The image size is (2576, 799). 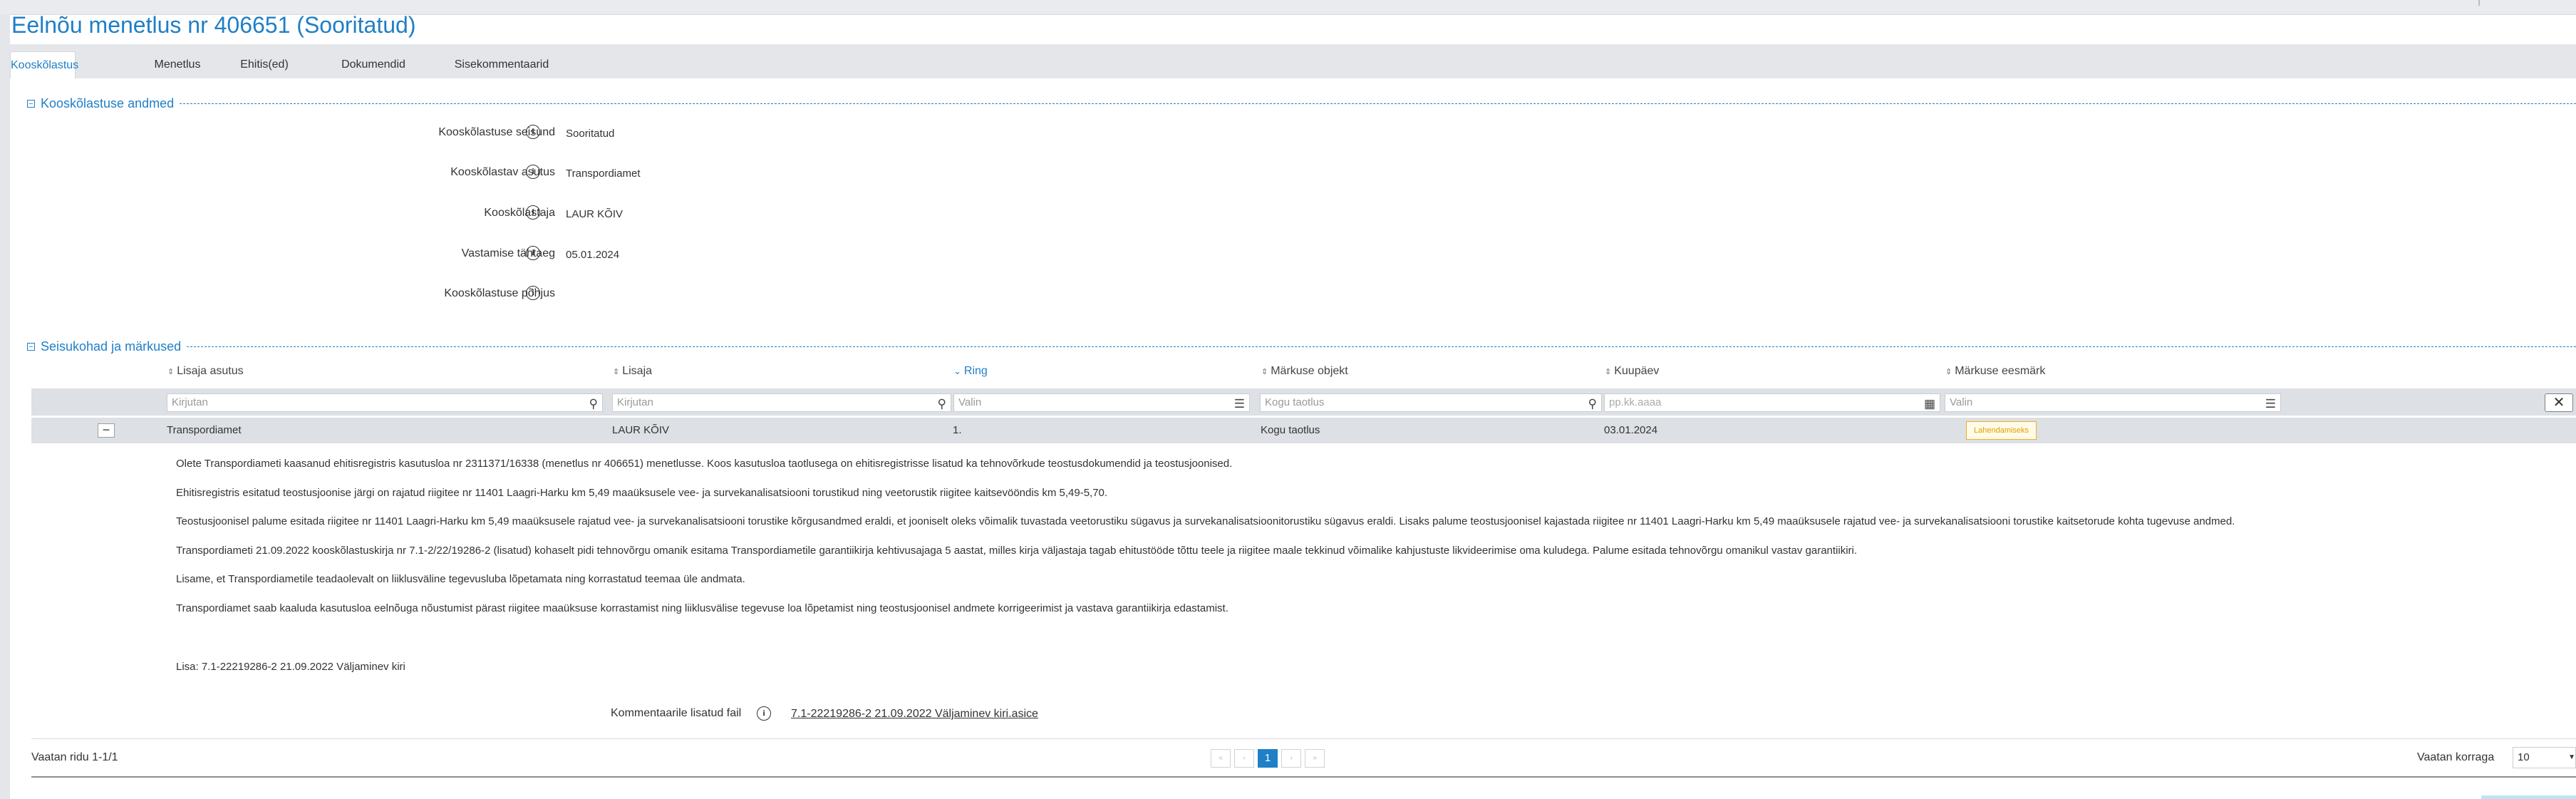 I want to click on cell-date: 03.01.2024, so click(x=1631, y=430).